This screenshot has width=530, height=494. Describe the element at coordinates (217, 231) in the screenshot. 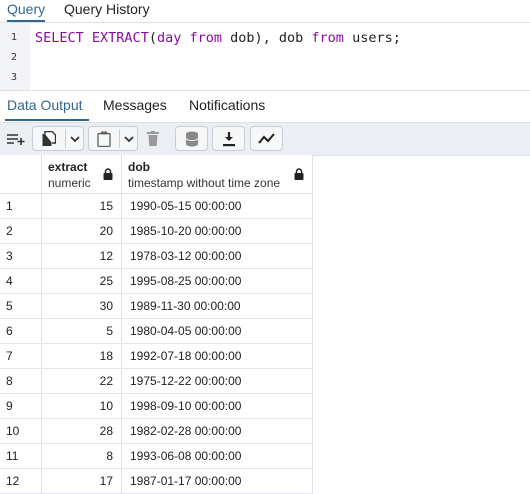

I see `cell-dob: 1985-10-20 00:00:00` at that location.